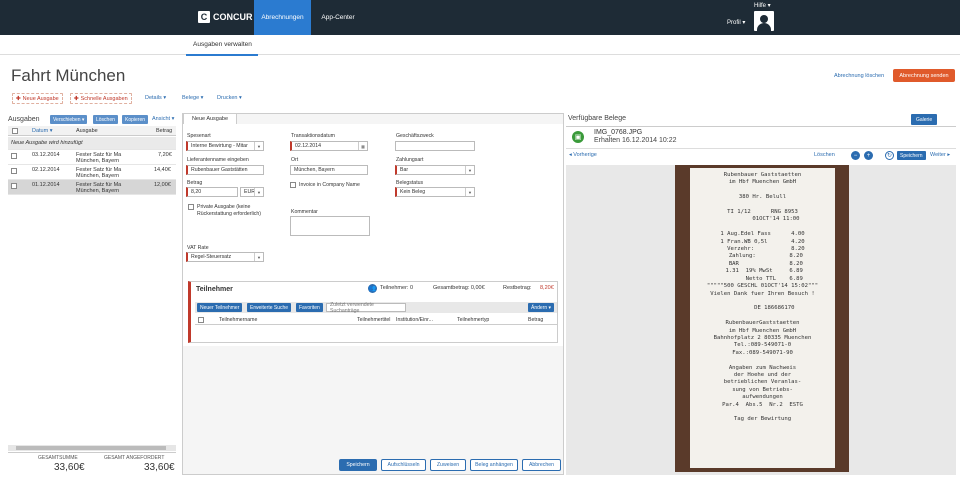  Describe the element at coordinates (868, 155) in the screenshot. I see `zoom-in-icon: +` at that location.